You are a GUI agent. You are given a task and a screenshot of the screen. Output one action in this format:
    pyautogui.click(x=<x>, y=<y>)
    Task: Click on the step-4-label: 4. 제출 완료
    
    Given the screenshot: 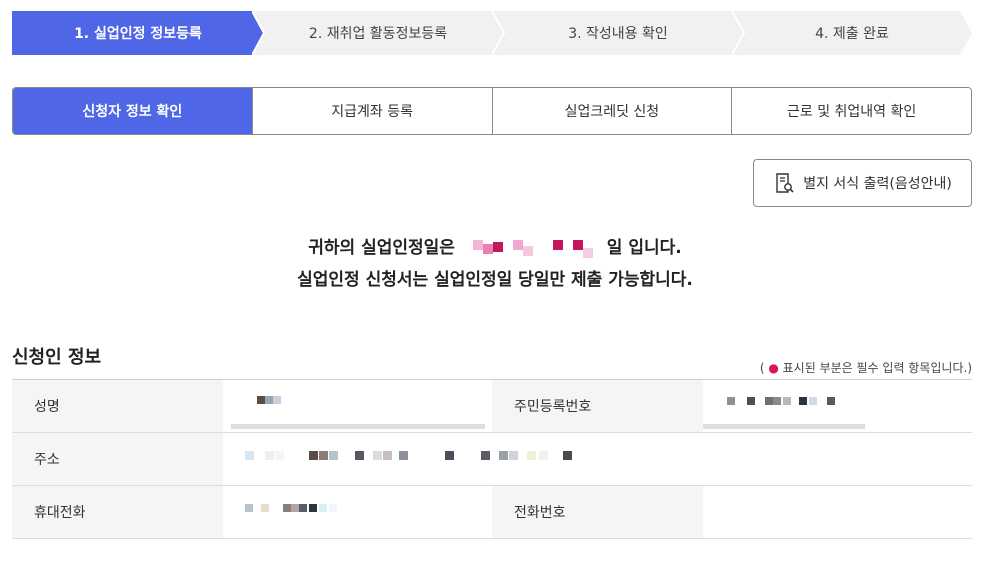 What is the action you would take?
    pyautogui.click(x=852, y=34)
    